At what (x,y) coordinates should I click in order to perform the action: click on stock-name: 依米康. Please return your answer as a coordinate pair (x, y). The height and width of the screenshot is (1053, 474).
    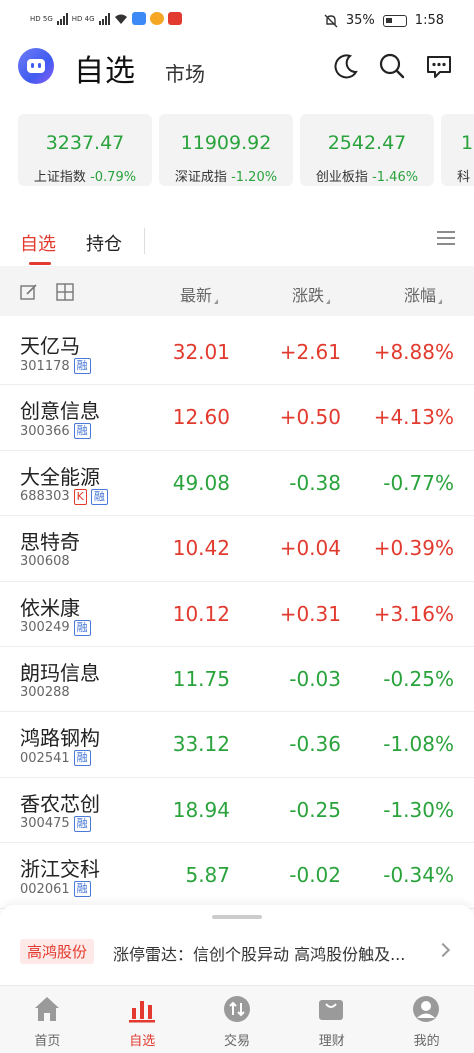
    Looking at the image, I should click on (50, 607).